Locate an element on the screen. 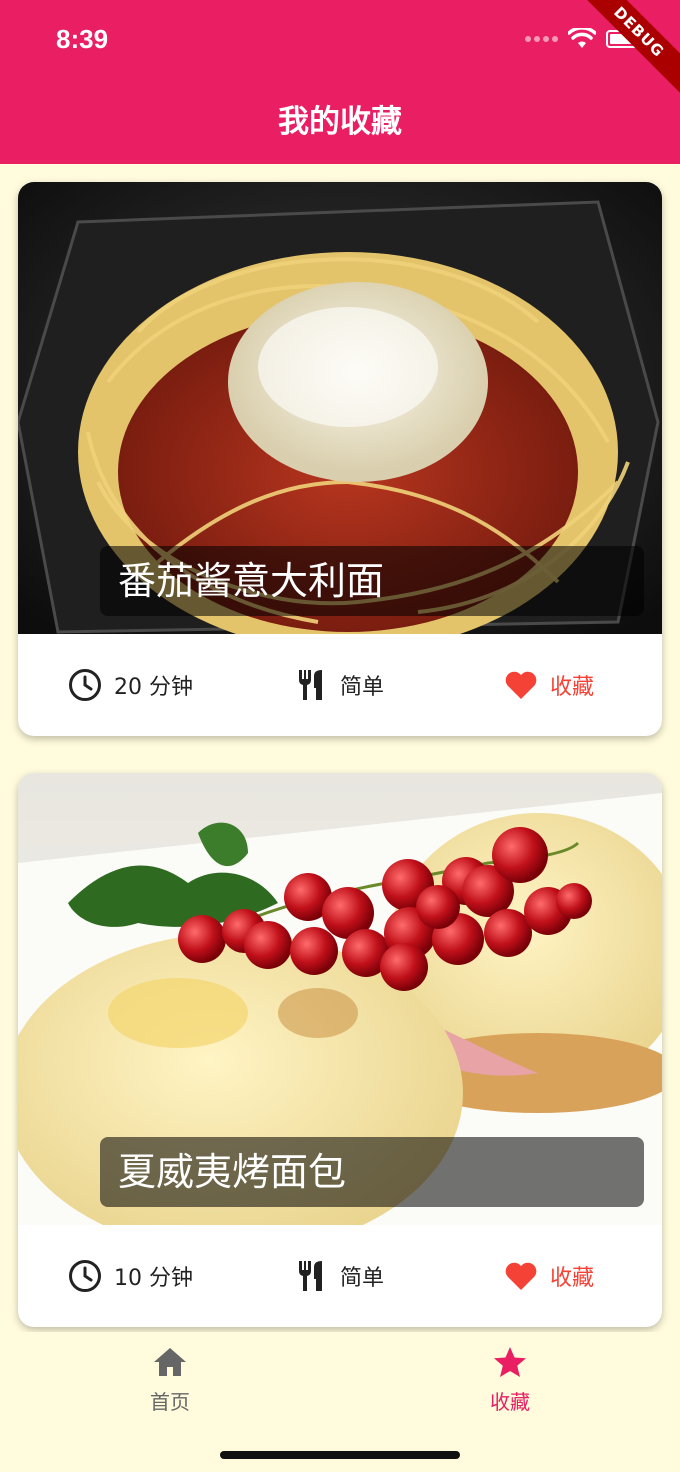  nav-label-home: 首页 is located at coordinates (170, 1402).